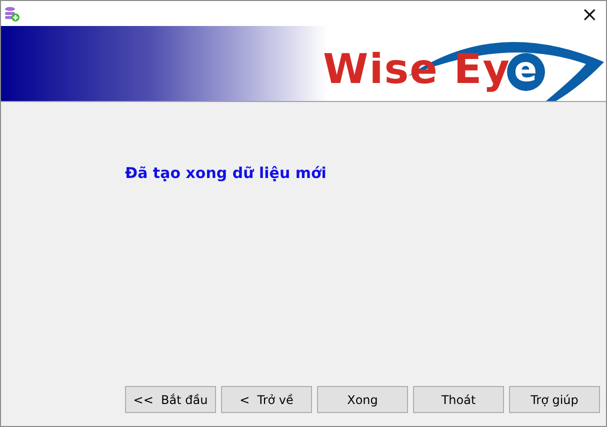  Describe the element at coordinates (266, 399) in the screenshot. I see `wizard-button: < Trở về` at that location.